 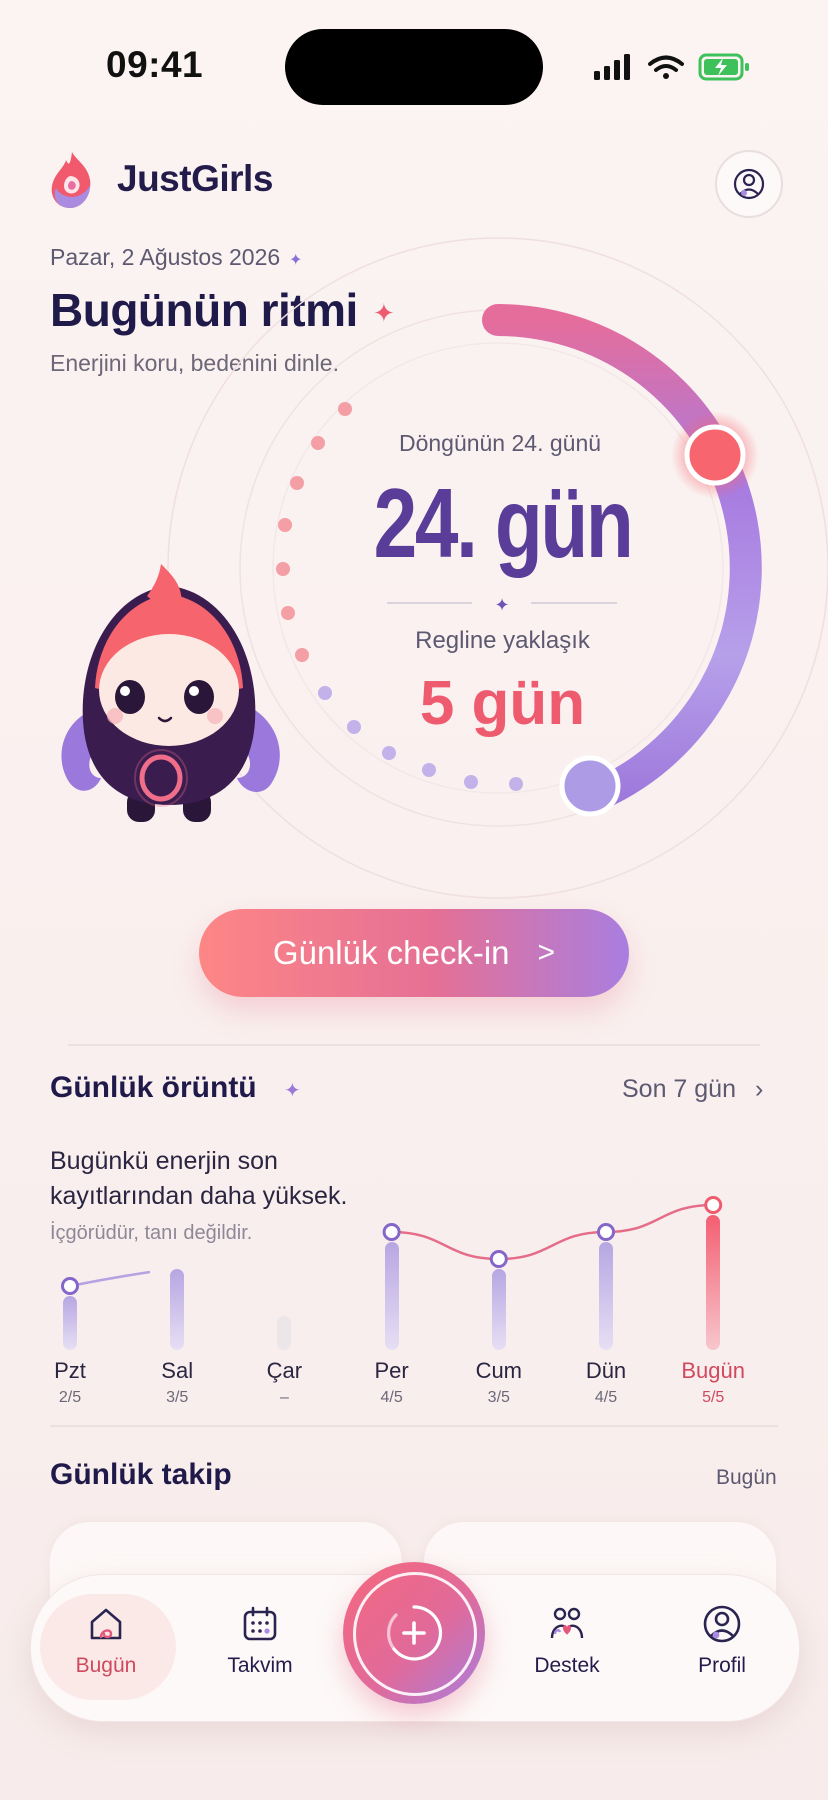 I want to click on pattern-day-label: Bugün, so click(x=713, y=1370).